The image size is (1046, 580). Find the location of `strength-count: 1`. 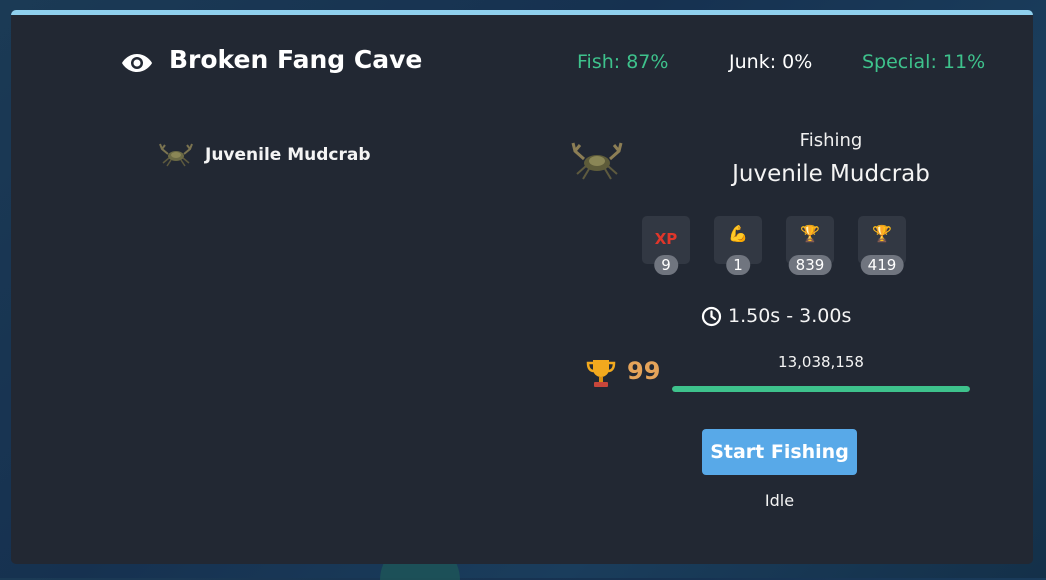

strength-count: 1 is located at coordinates (738, 265).